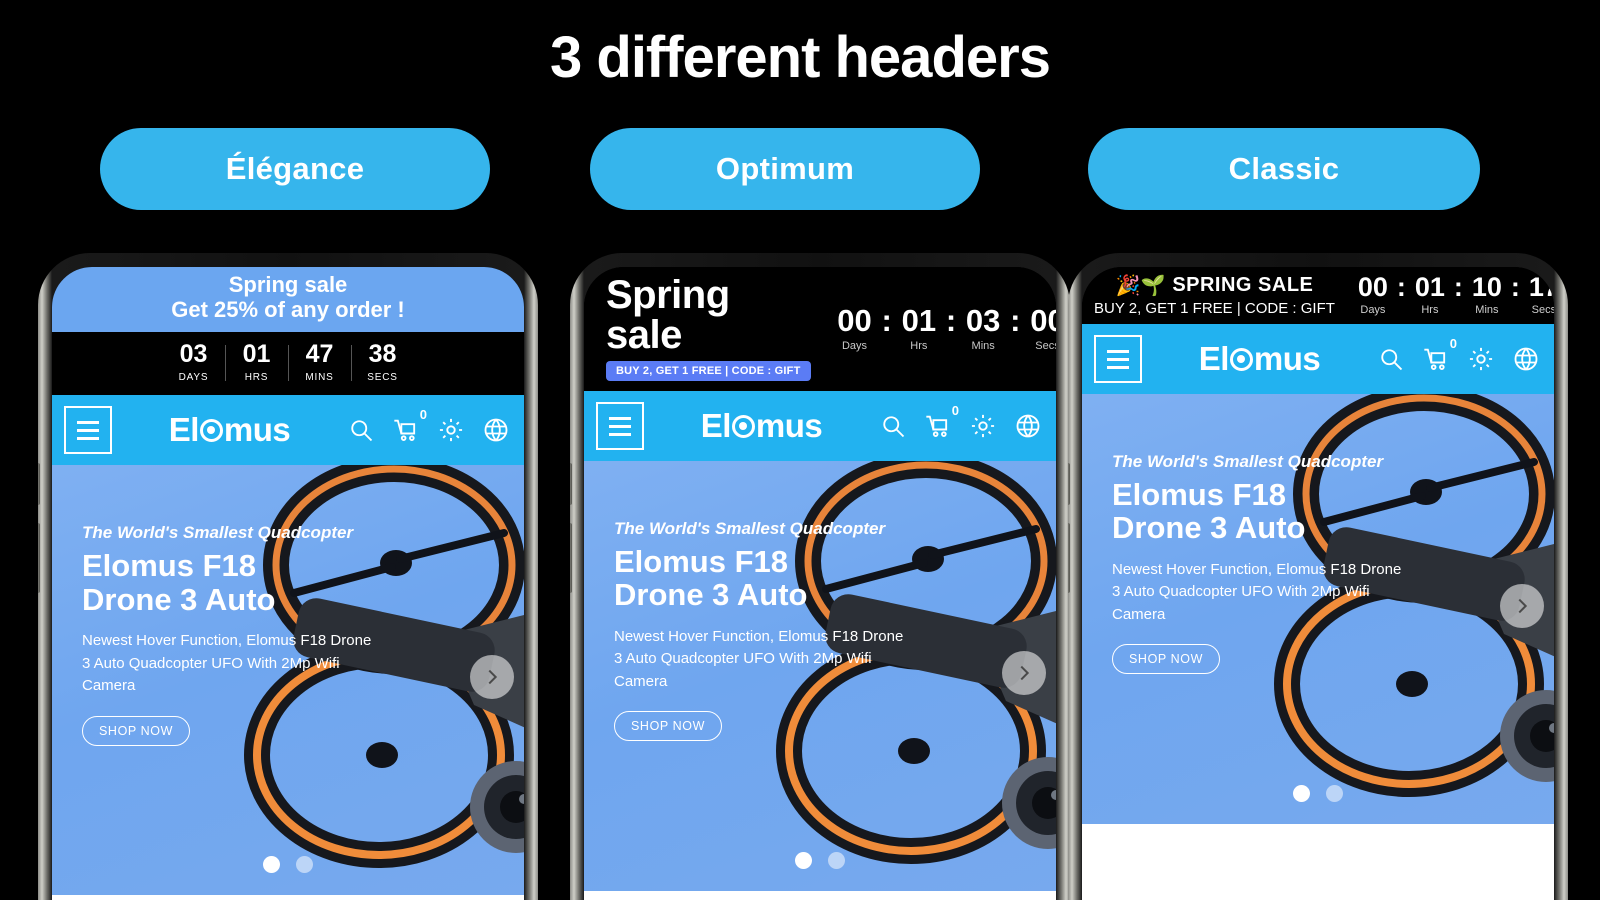  Describe the element at coordinates (983, 328) in the screenshot. I see `countdown-cell-mins: 03 Mins` at that location.